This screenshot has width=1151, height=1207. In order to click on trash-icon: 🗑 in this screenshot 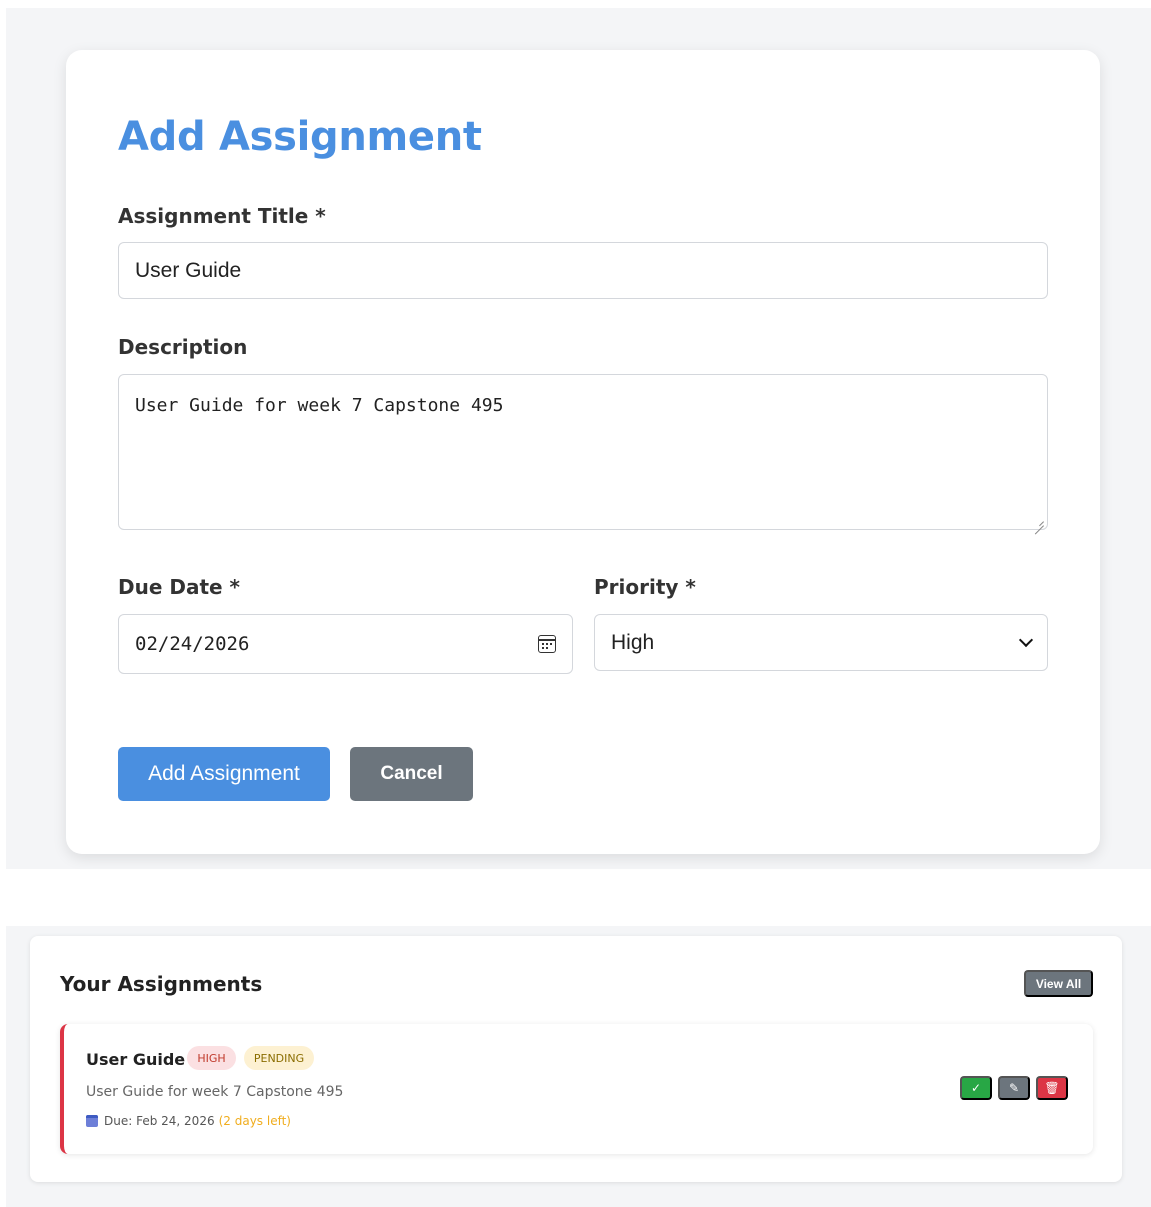, I will do `click(1052, 1088)`.